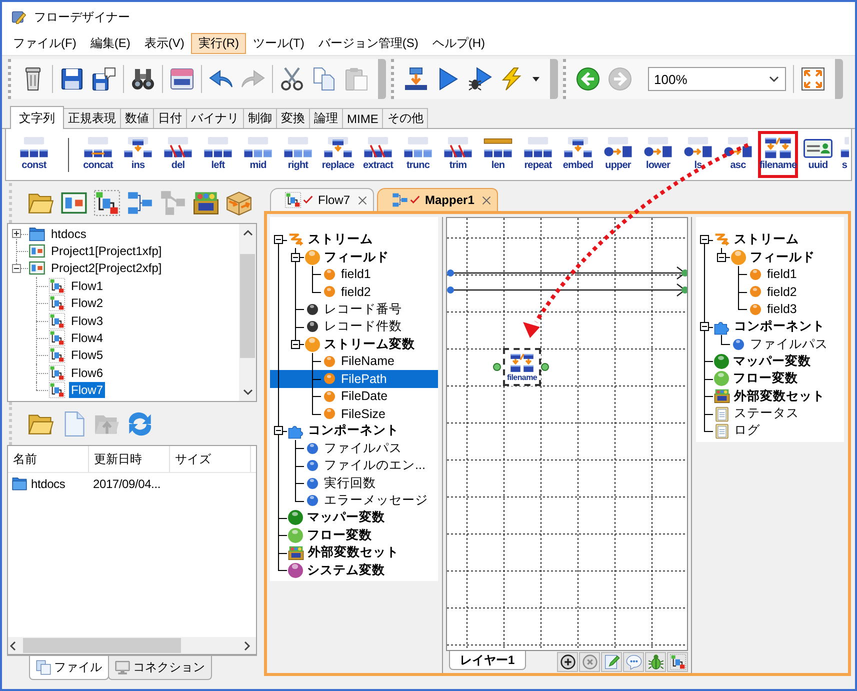  I want to click on tree-item: ストリーム変数, so click(354, 344).